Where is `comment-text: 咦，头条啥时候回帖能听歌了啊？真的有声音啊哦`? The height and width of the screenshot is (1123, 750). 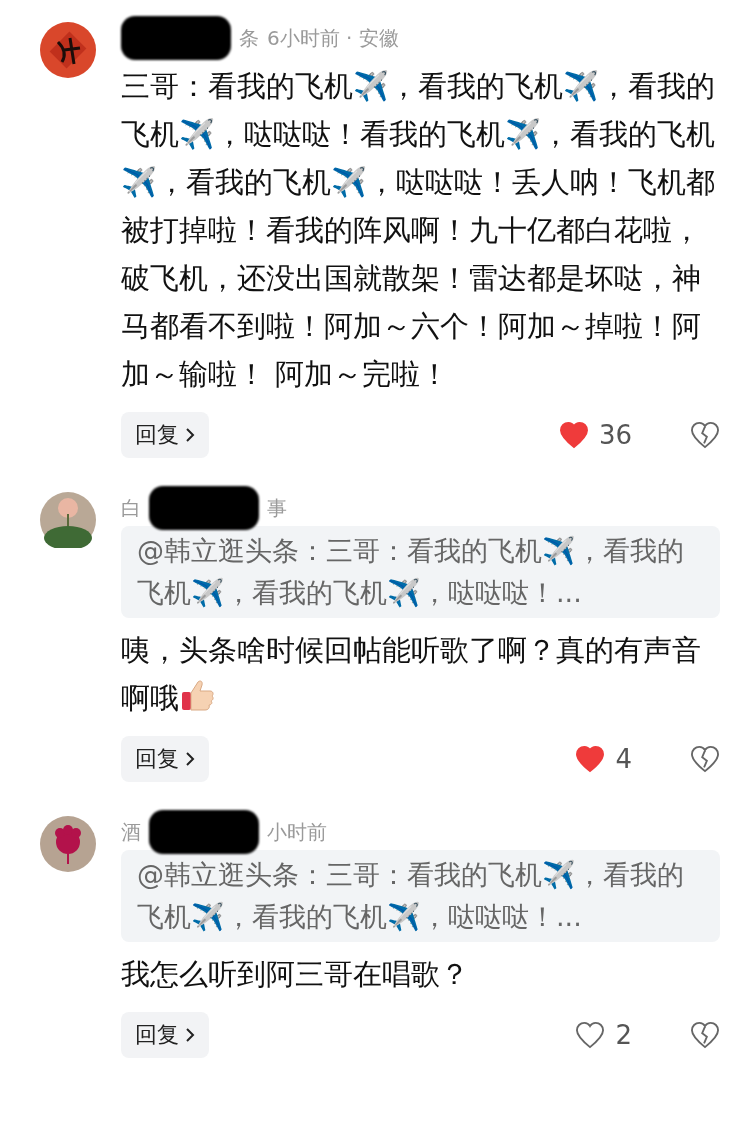 comment-text: 咦，头条啥时候回帖能听歌了啊？真的有声音啊哦 is located at coordinates (411, 674).